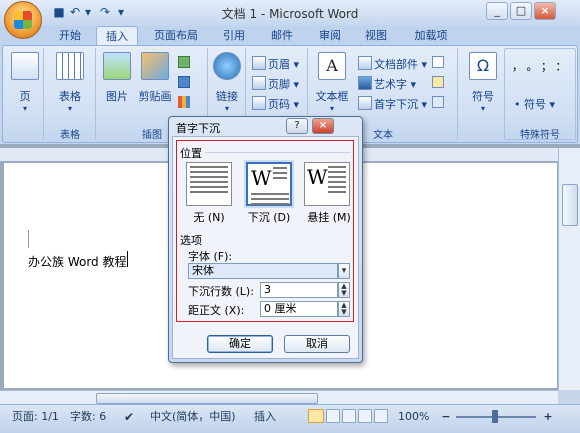 This screenshot has width=580, height=433. Describe the element at coordinates (117, 78) in the screenshot. I see `picture-button: 图片` at that location.